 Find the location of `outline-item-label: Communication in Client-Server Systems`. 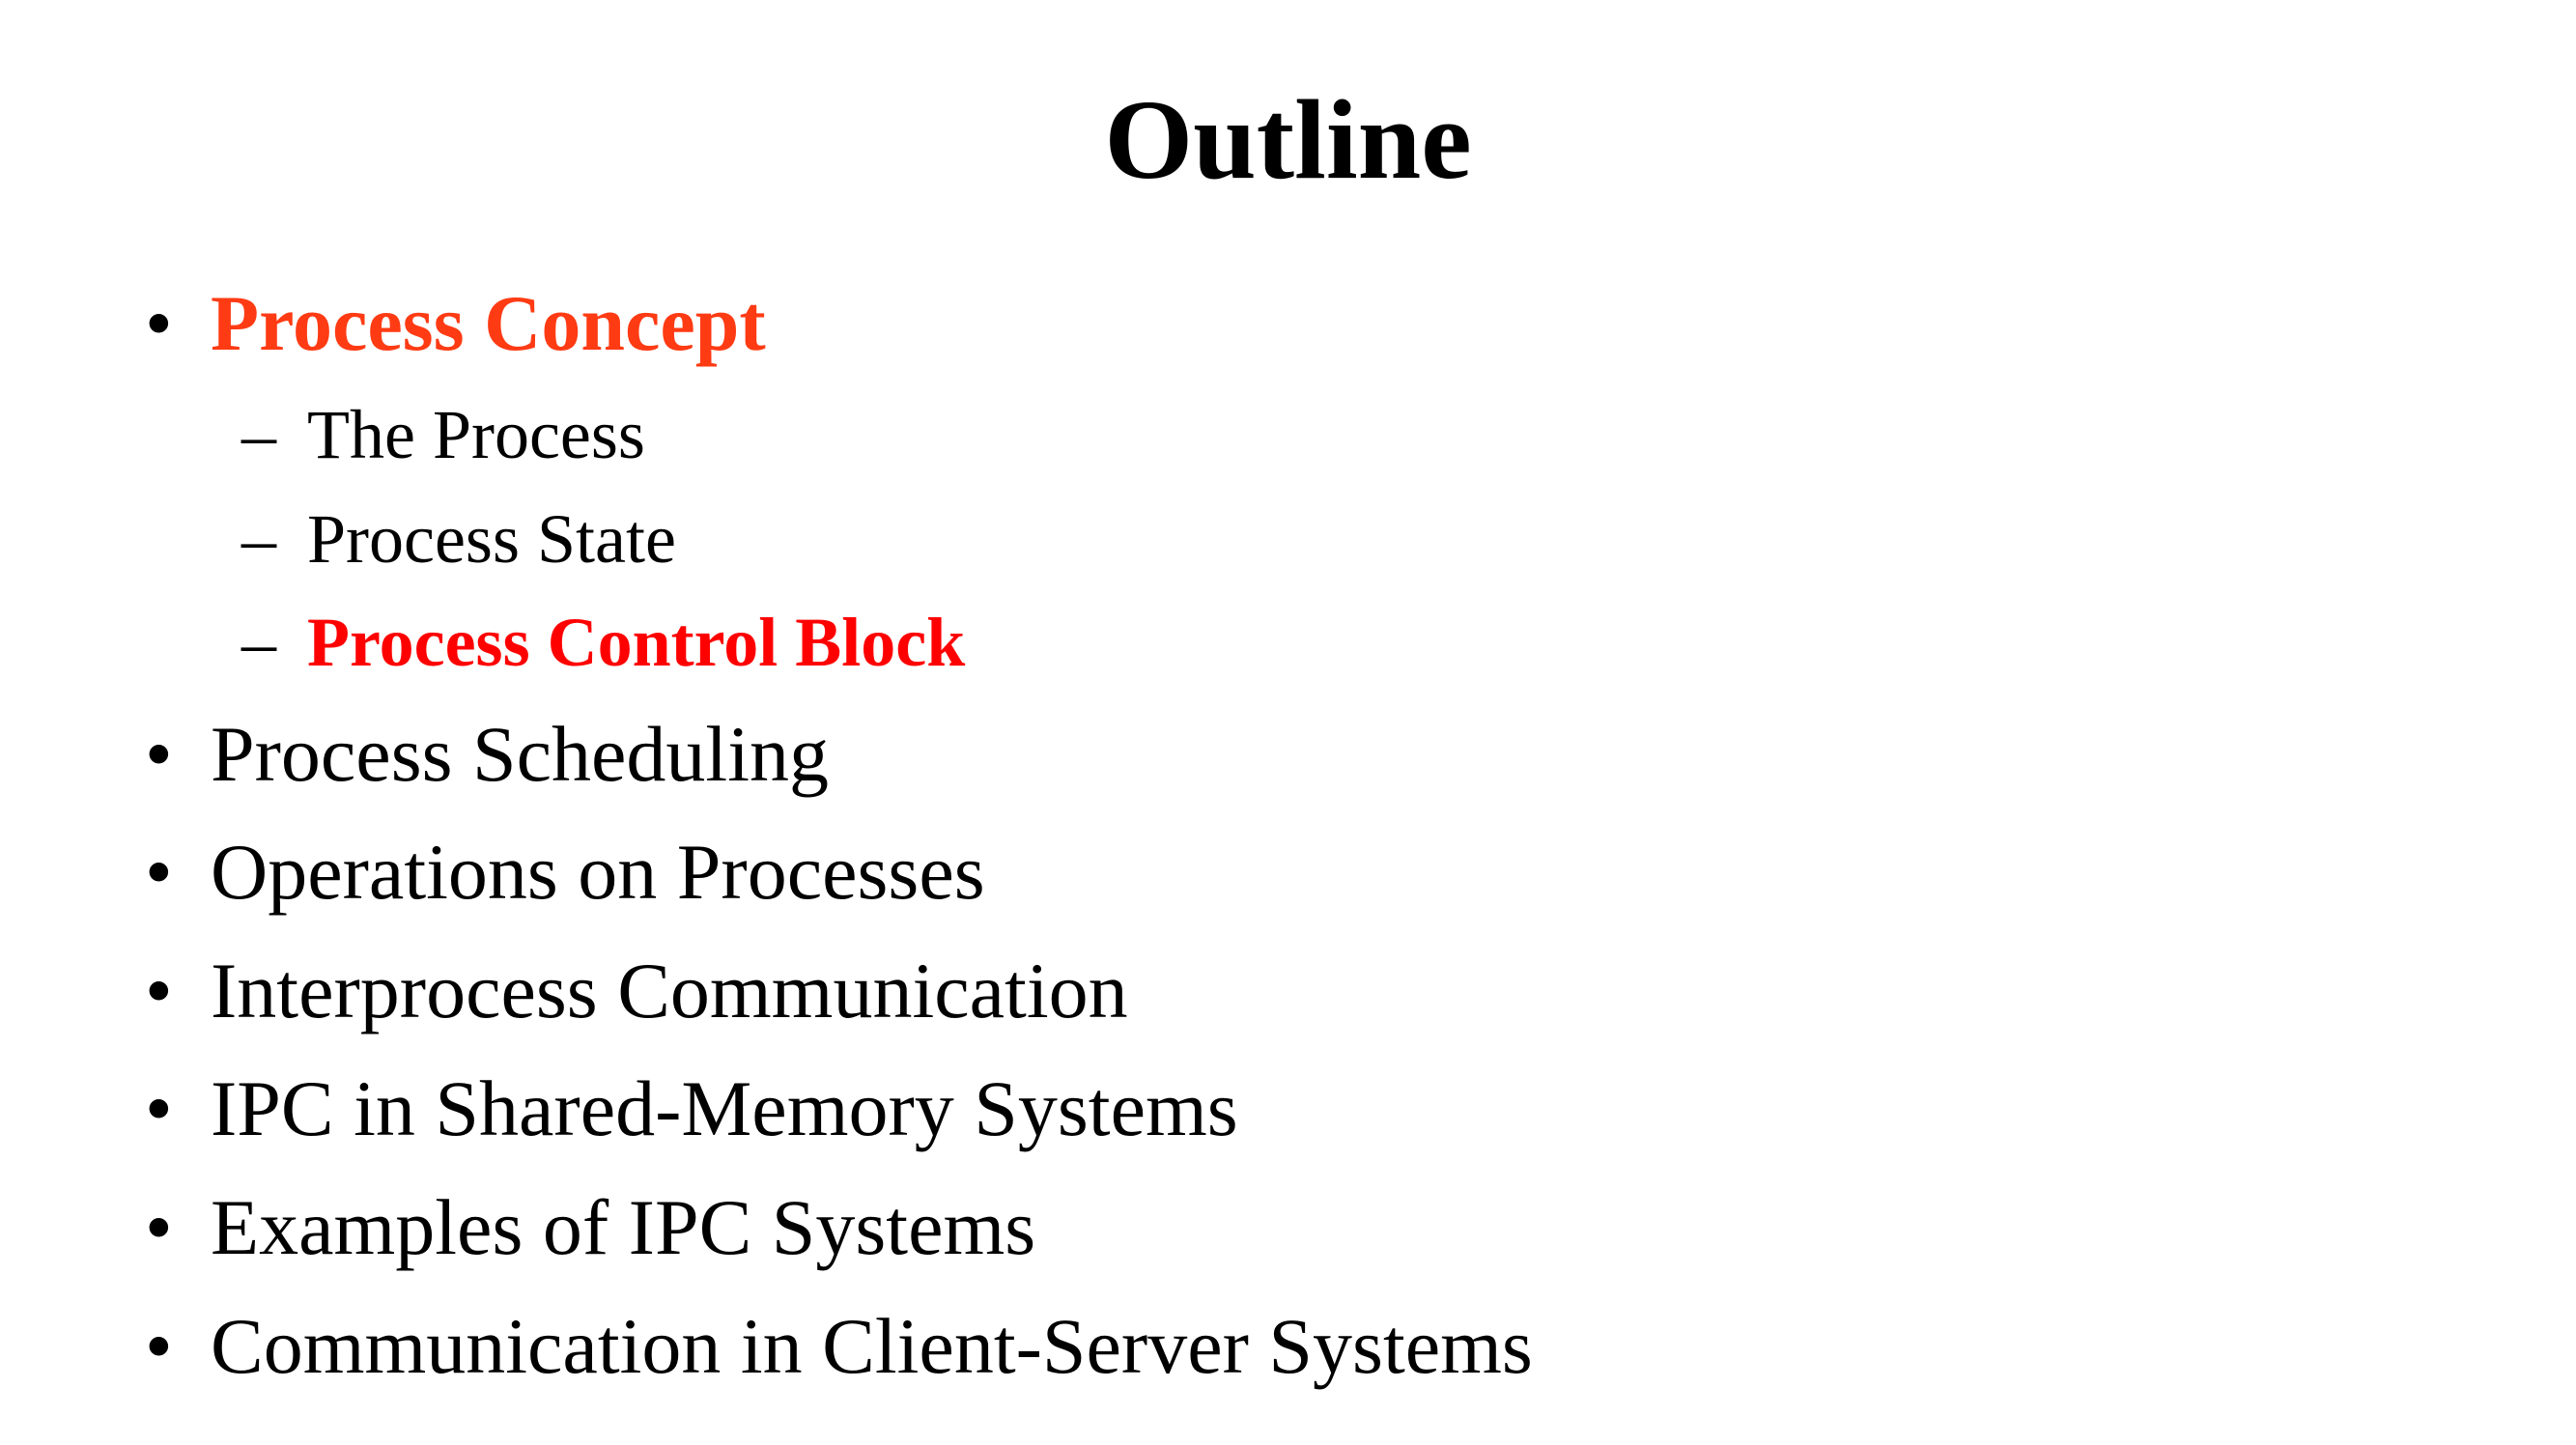

outline-item-label: Communication in Client-Server Systems is located at coordinates (872, 1346).